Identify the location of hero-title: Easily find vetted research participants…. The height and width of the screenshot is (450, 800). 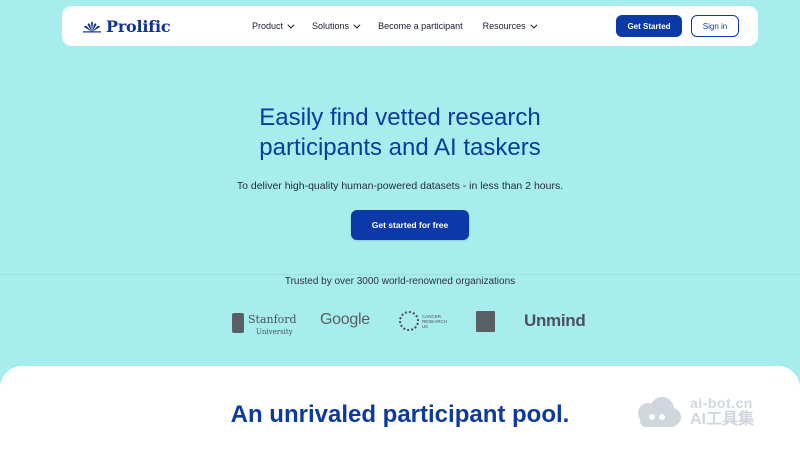
(400, 133).